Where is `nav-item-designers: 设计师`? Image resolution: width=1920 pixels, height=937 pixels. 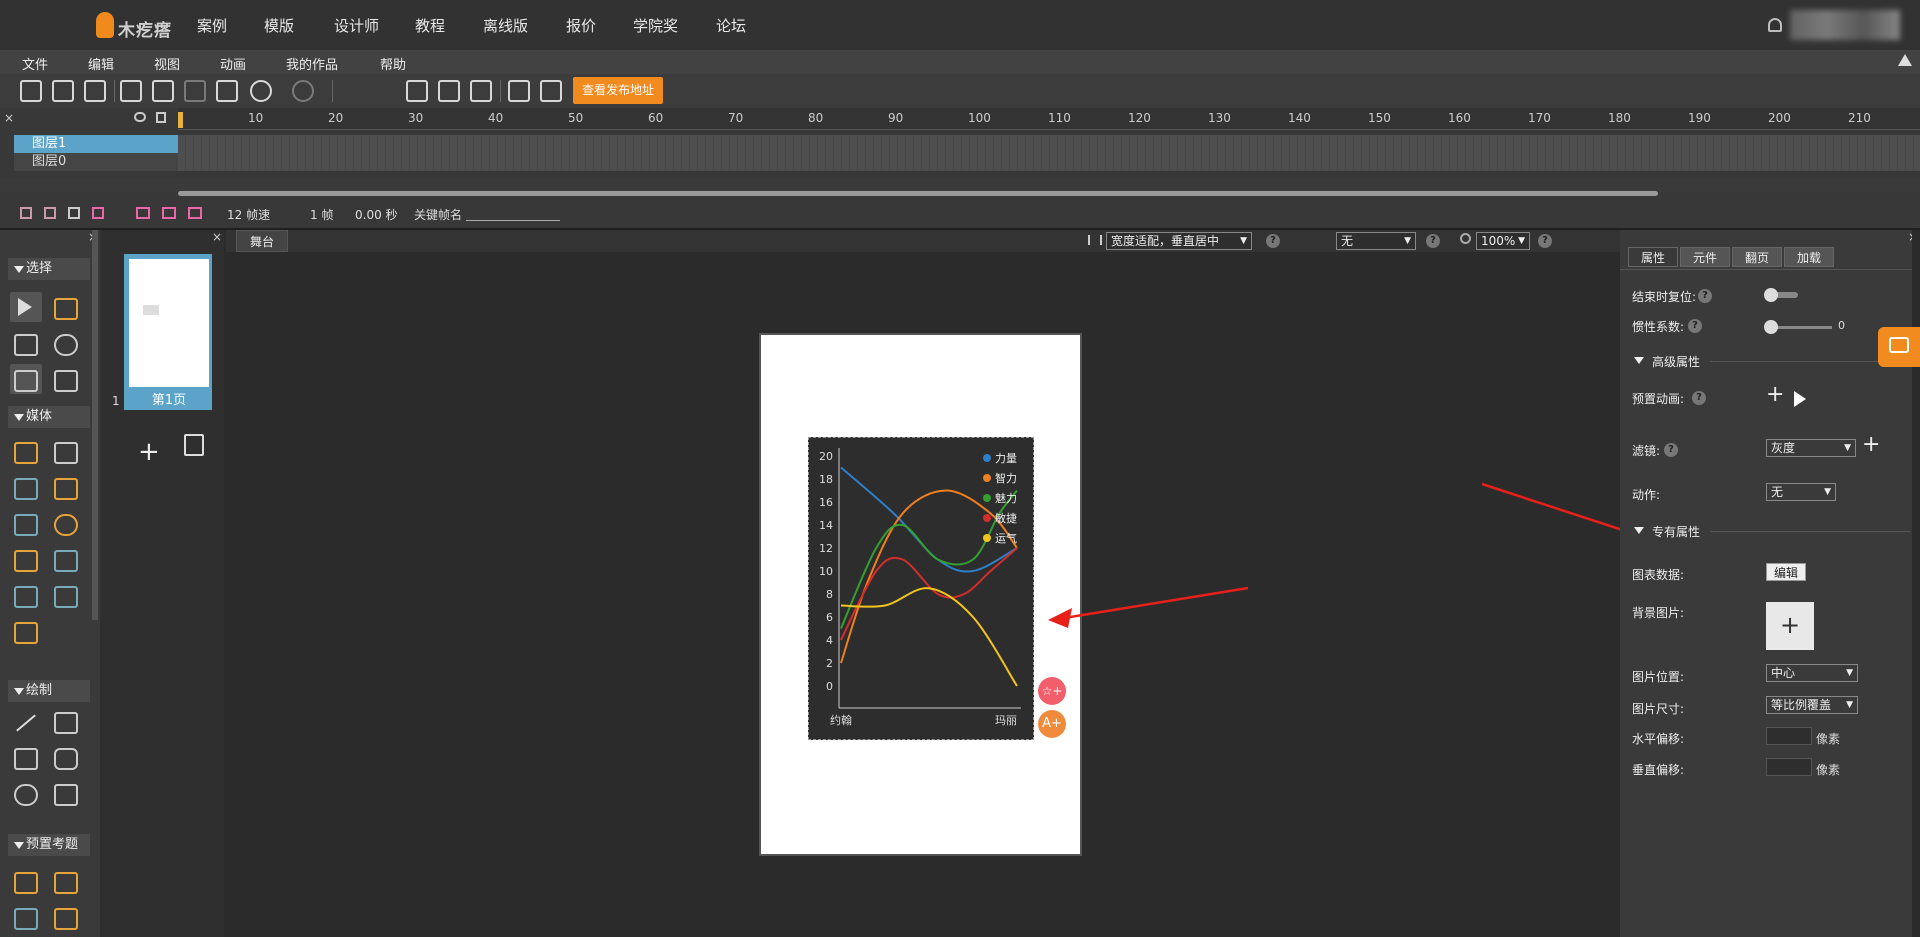
nav-item-designers: 设计师 is located at coordinates (356, 25).